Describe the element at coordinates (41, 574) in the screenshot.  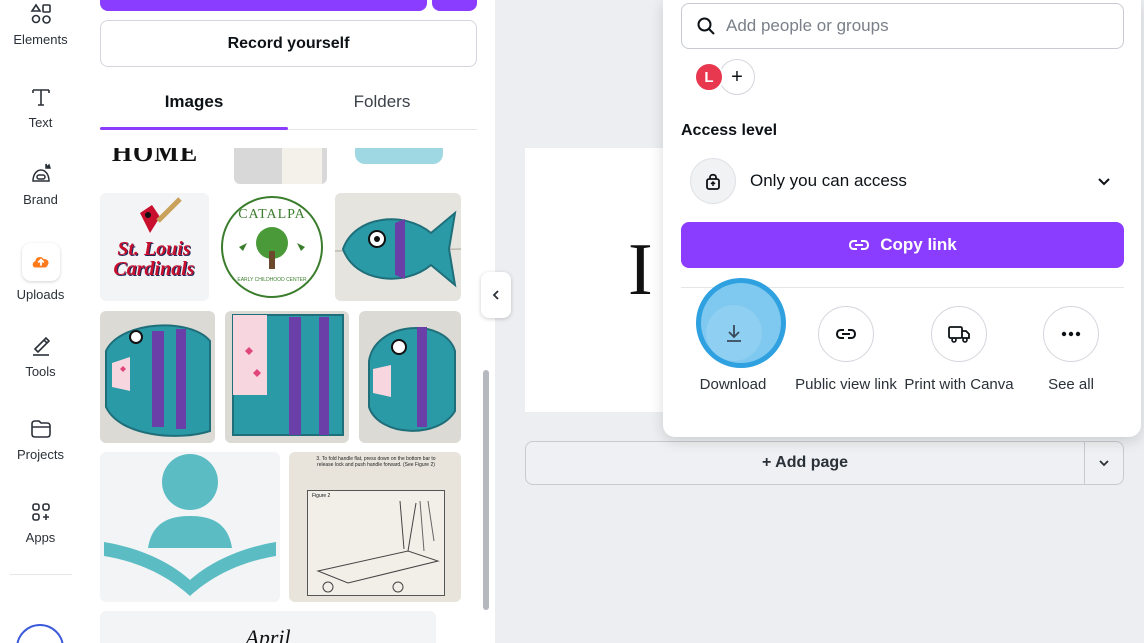
I see `rail-divider` at that location.